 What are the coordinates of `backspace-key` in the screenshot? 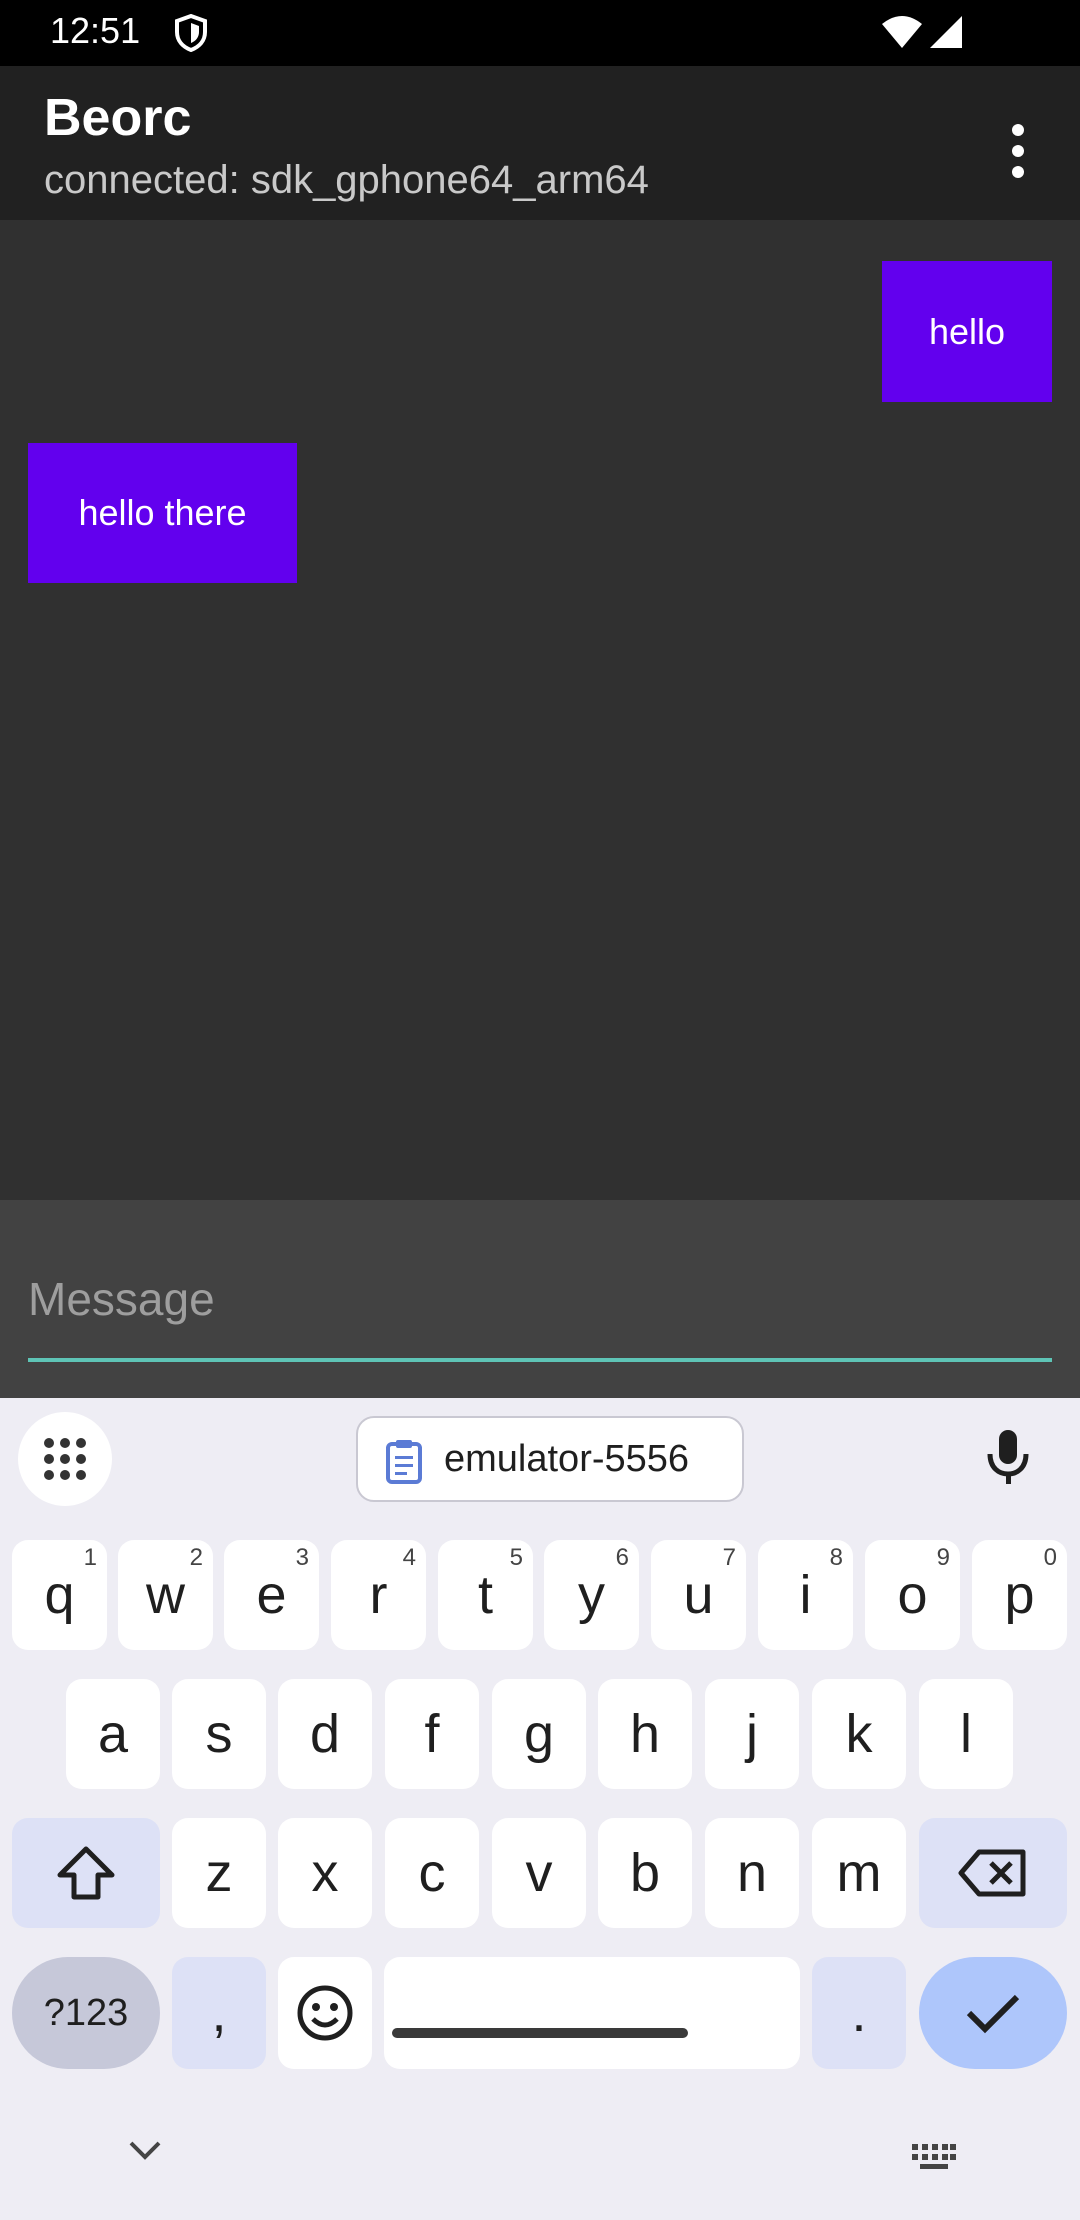 It's located at (993, 1873).